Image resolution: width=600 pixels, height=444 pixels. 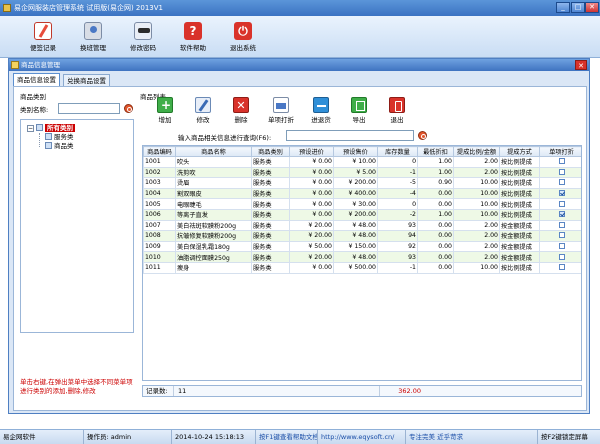 I want to click on table-cell: 2.00, so click(x=476, y=172).